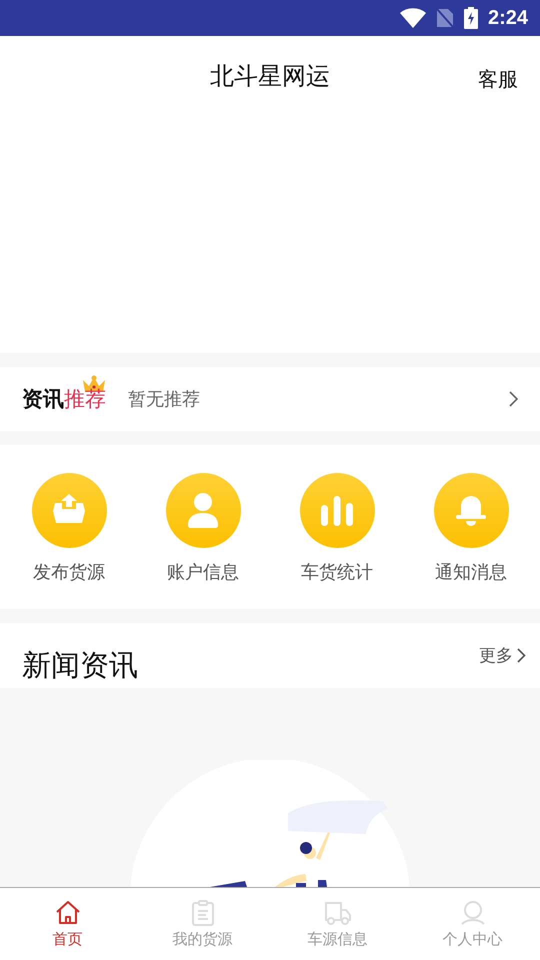  I want to click on section-title: 资讯推荐, so click(64, 399).